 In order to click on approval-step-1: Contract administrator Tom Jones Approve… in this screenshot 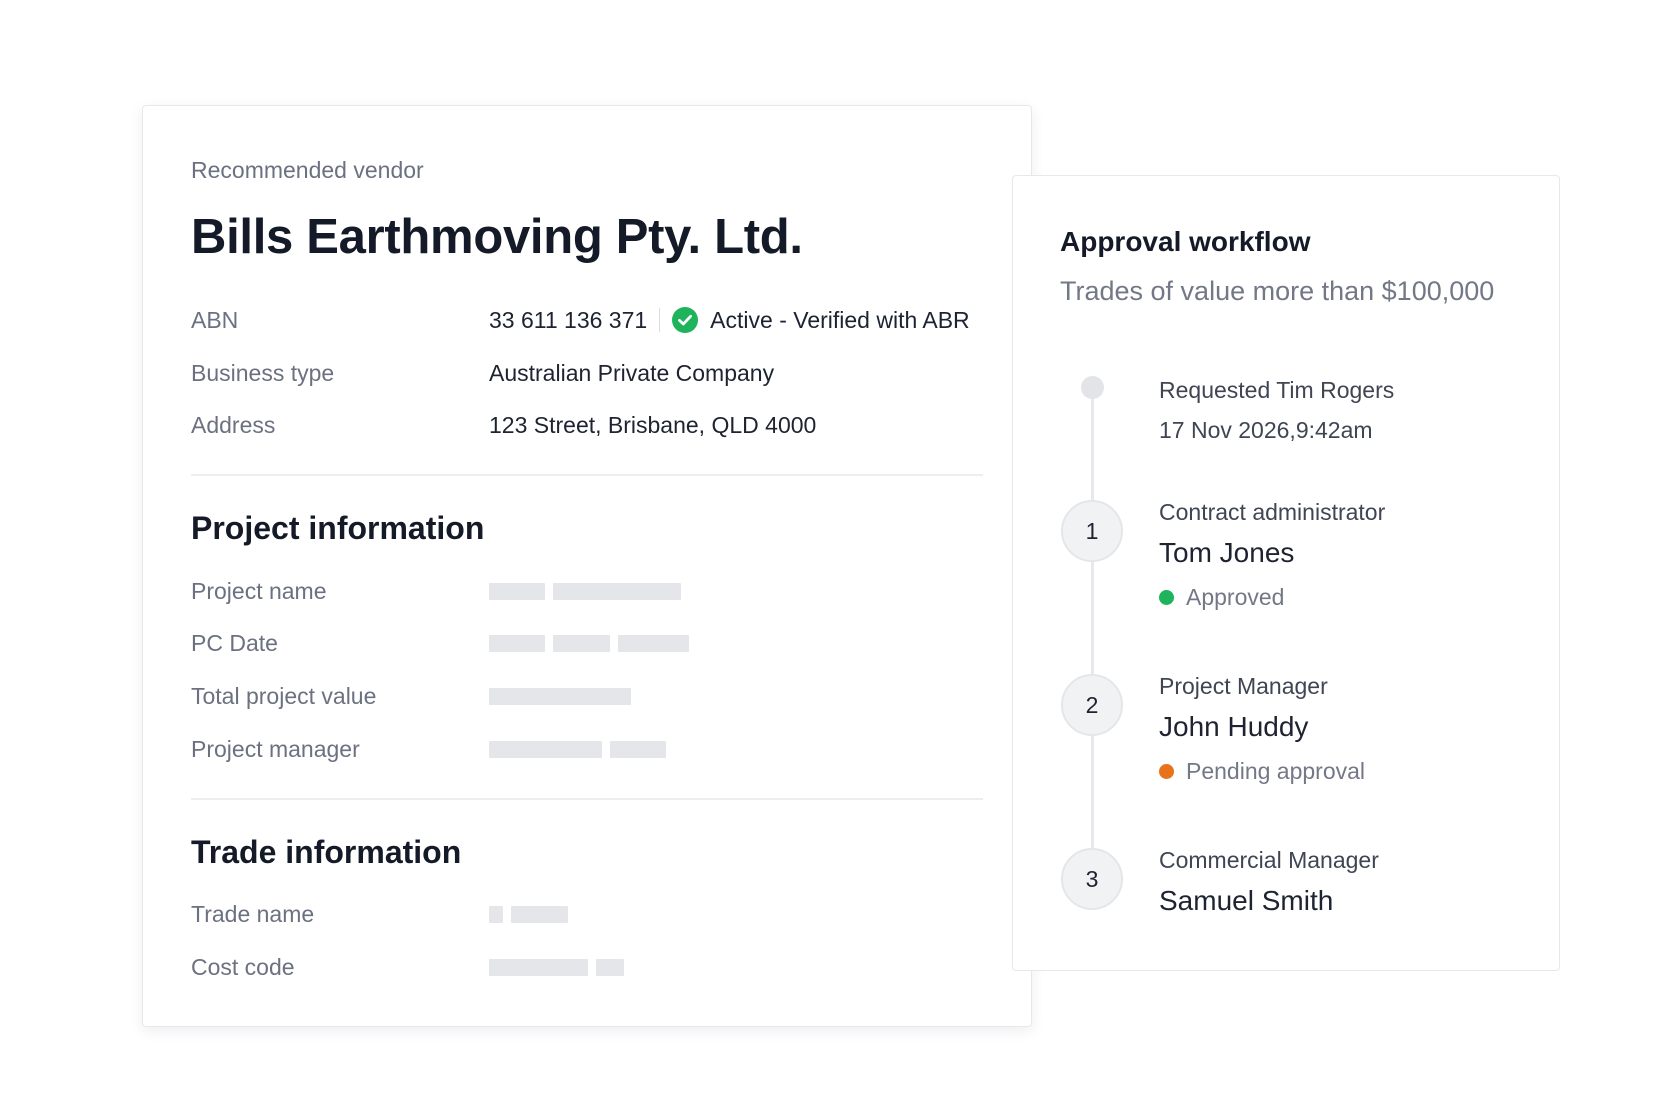, I will do `click(1272, 553)`.